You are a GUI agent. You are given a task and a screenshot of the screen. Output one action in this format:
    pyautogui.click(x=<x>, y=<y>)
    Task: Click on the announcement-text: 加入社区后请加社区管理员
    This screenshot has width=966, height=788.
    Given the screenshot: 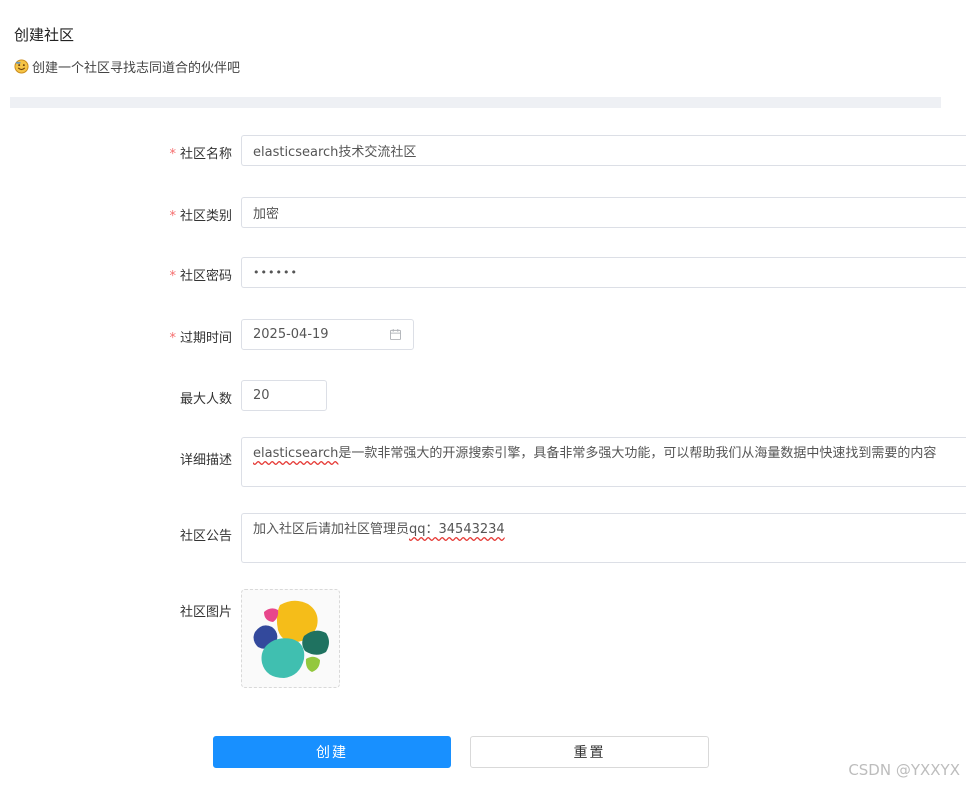 What is the action you would take?
    pyautogui.click(x=331, y=529)
    